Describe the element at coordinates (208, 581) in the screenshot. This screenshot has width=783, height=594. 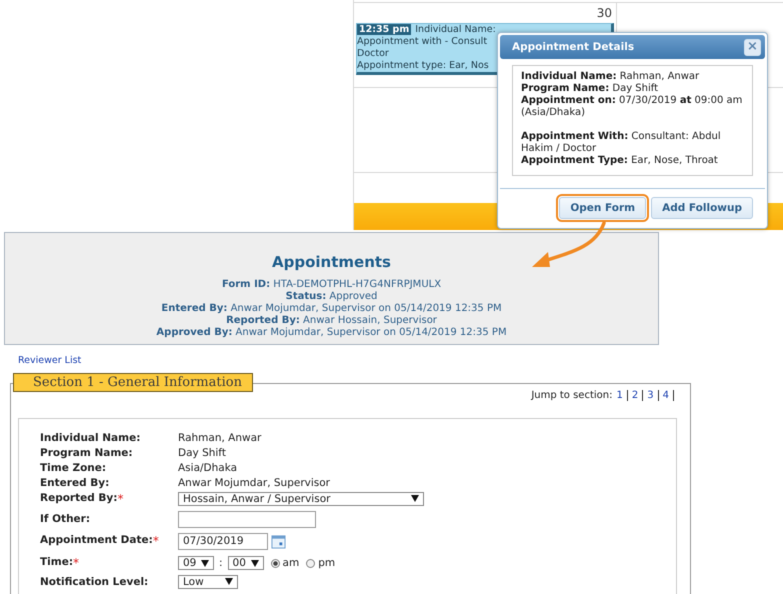
I see `dropdown: Low` at that location.